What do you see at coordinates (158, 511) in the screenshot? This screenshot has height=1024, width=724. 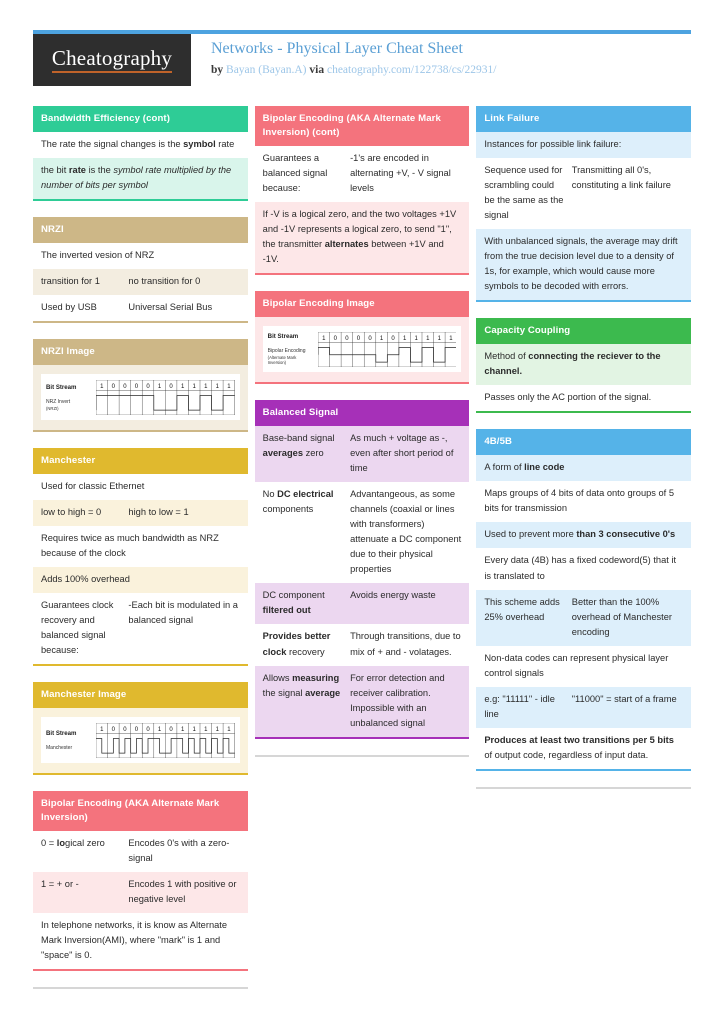 I see `row-cell-secondary: high to low = 1` at bounding box center [158, 511].